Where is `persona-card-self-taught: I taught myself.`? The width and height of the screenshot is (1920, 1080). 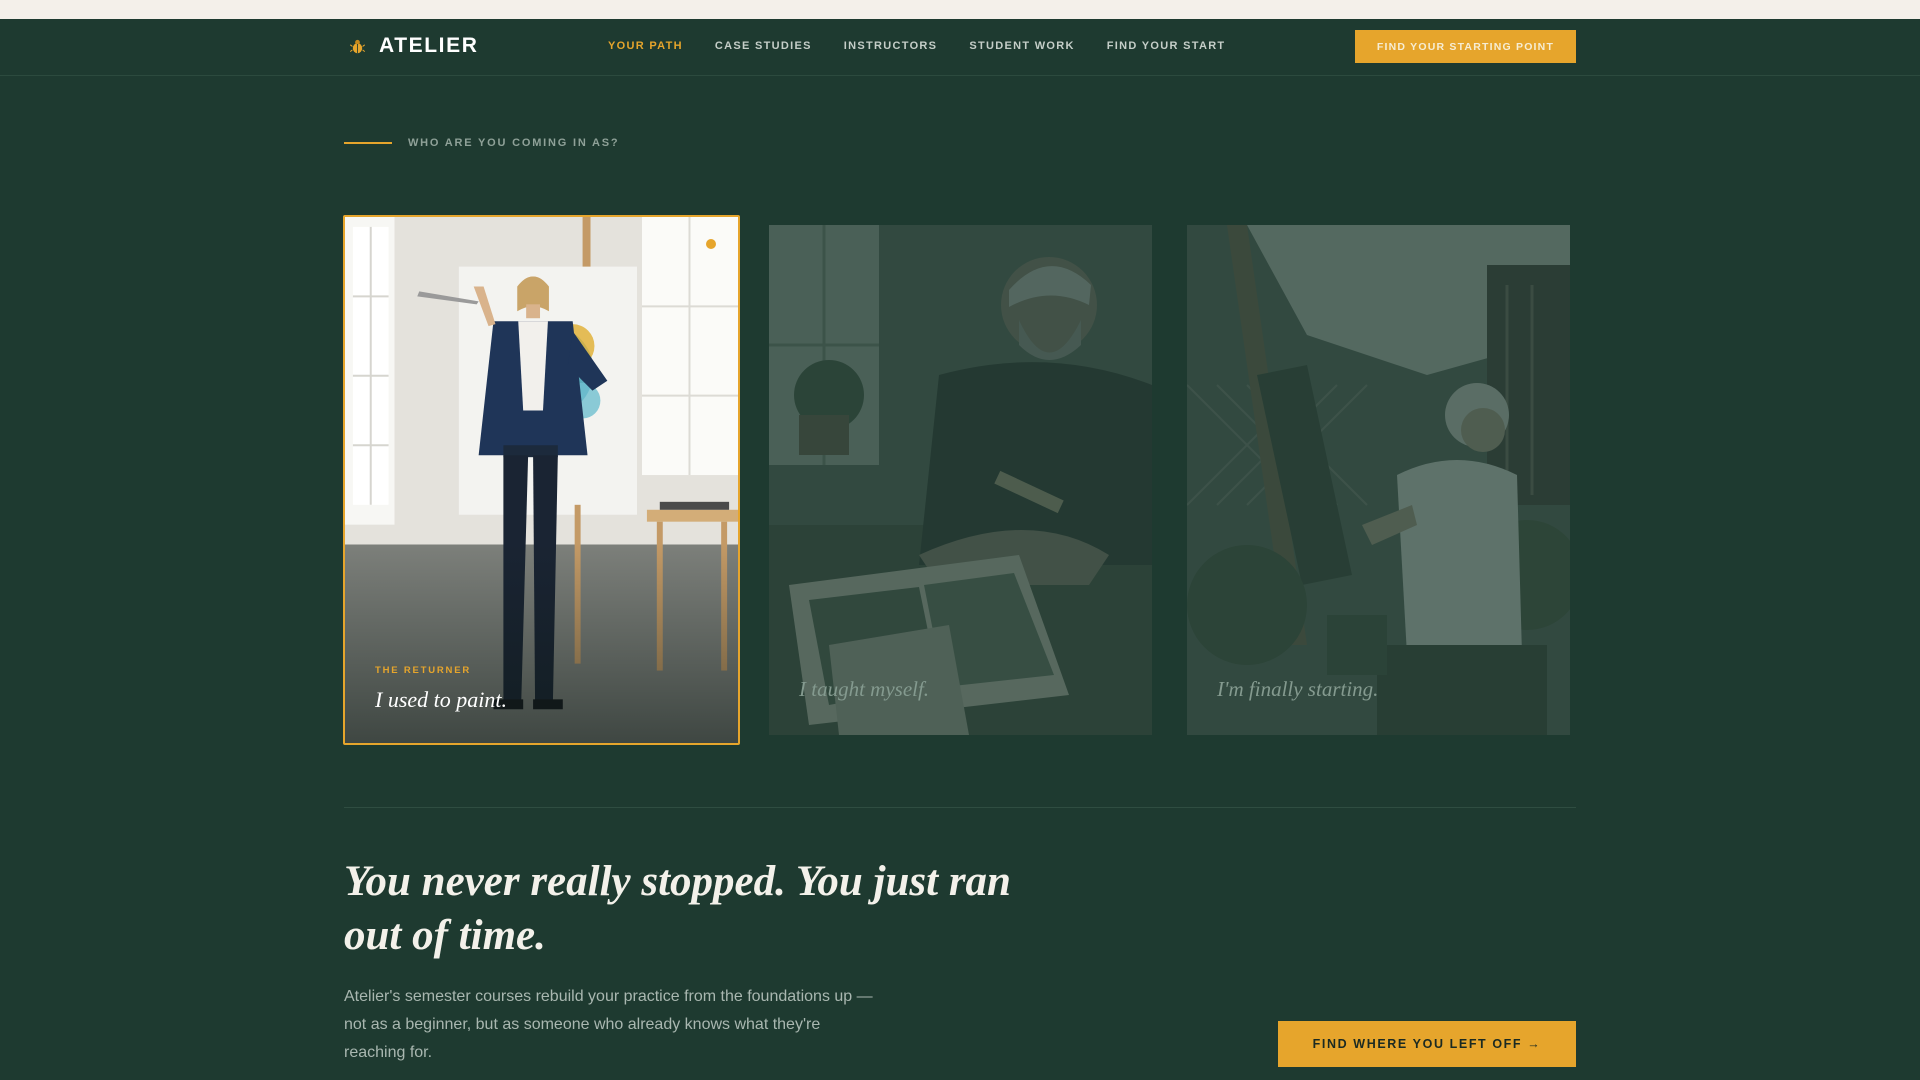
persona-card-self-taught: I taught myself. is located at coordinates (960, 480).